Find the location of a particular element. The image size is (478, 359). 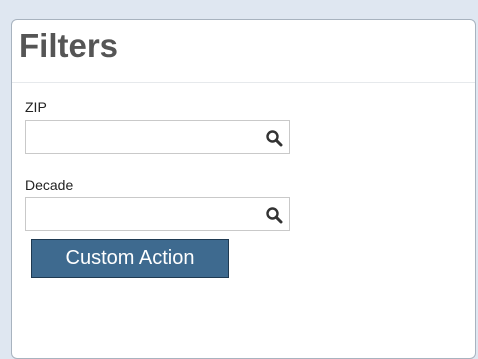

zip-label: ZIP is located at coordinates (36, 107).